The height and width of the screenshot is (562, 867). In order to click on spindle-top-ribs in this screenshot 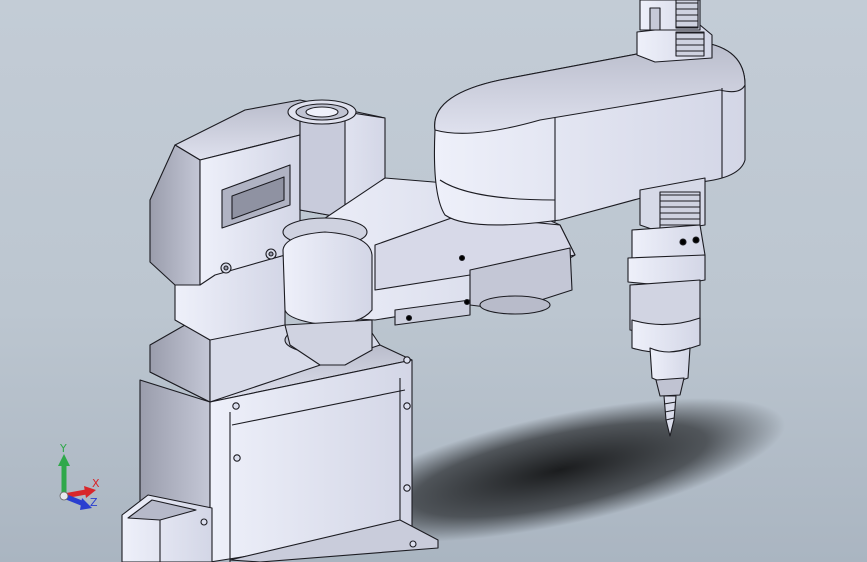, I will do `click(690, 44)`.